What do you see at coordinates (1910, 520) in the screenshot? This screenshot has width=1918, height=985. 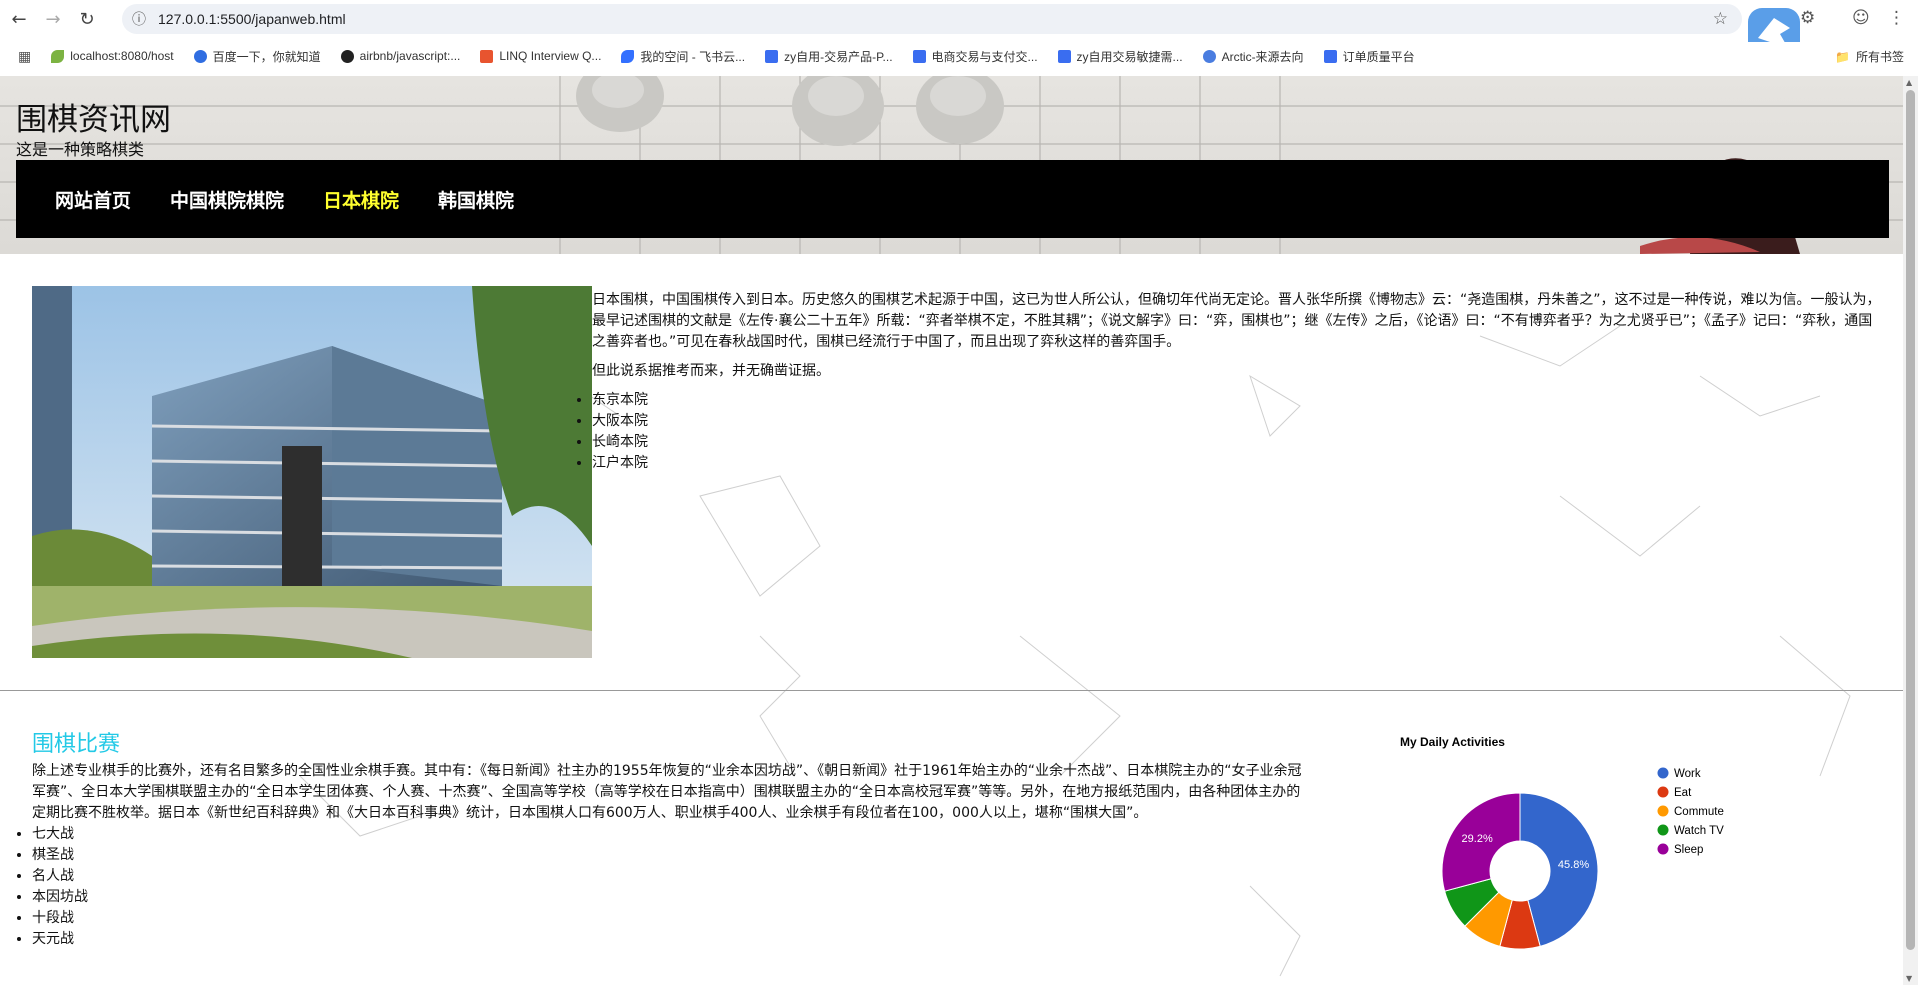 I see `scrollbar-thumb` at bounding box center [1910, 520].